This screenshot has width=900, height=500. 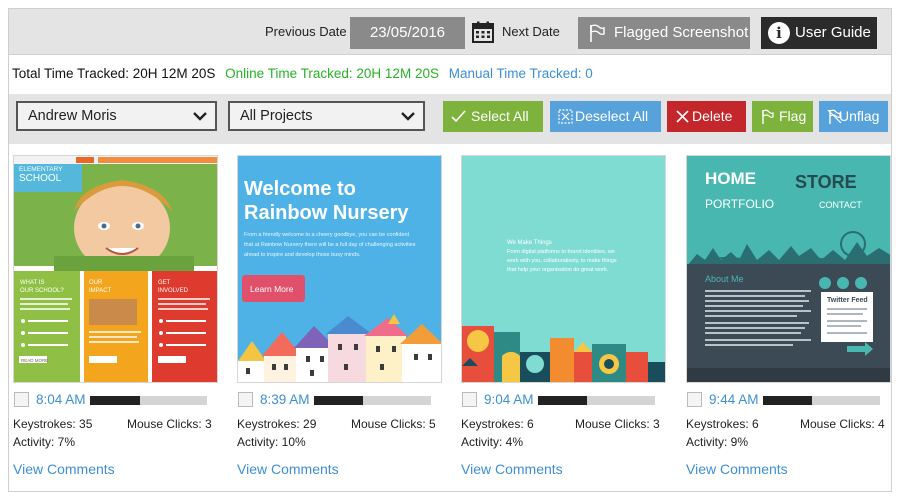 What do you see at coordinates (72, 116) in the screenshot?
I see `user-select-value: Andrew Moris` at bounding box center [72, 116].